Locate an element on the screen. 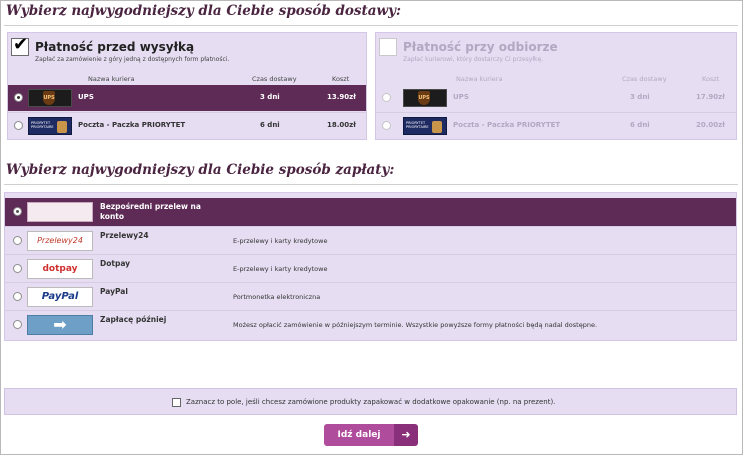 This screenshot has width=743, height=455. next-button: Idź dalej ➜ is located at coordinates (371, 435).